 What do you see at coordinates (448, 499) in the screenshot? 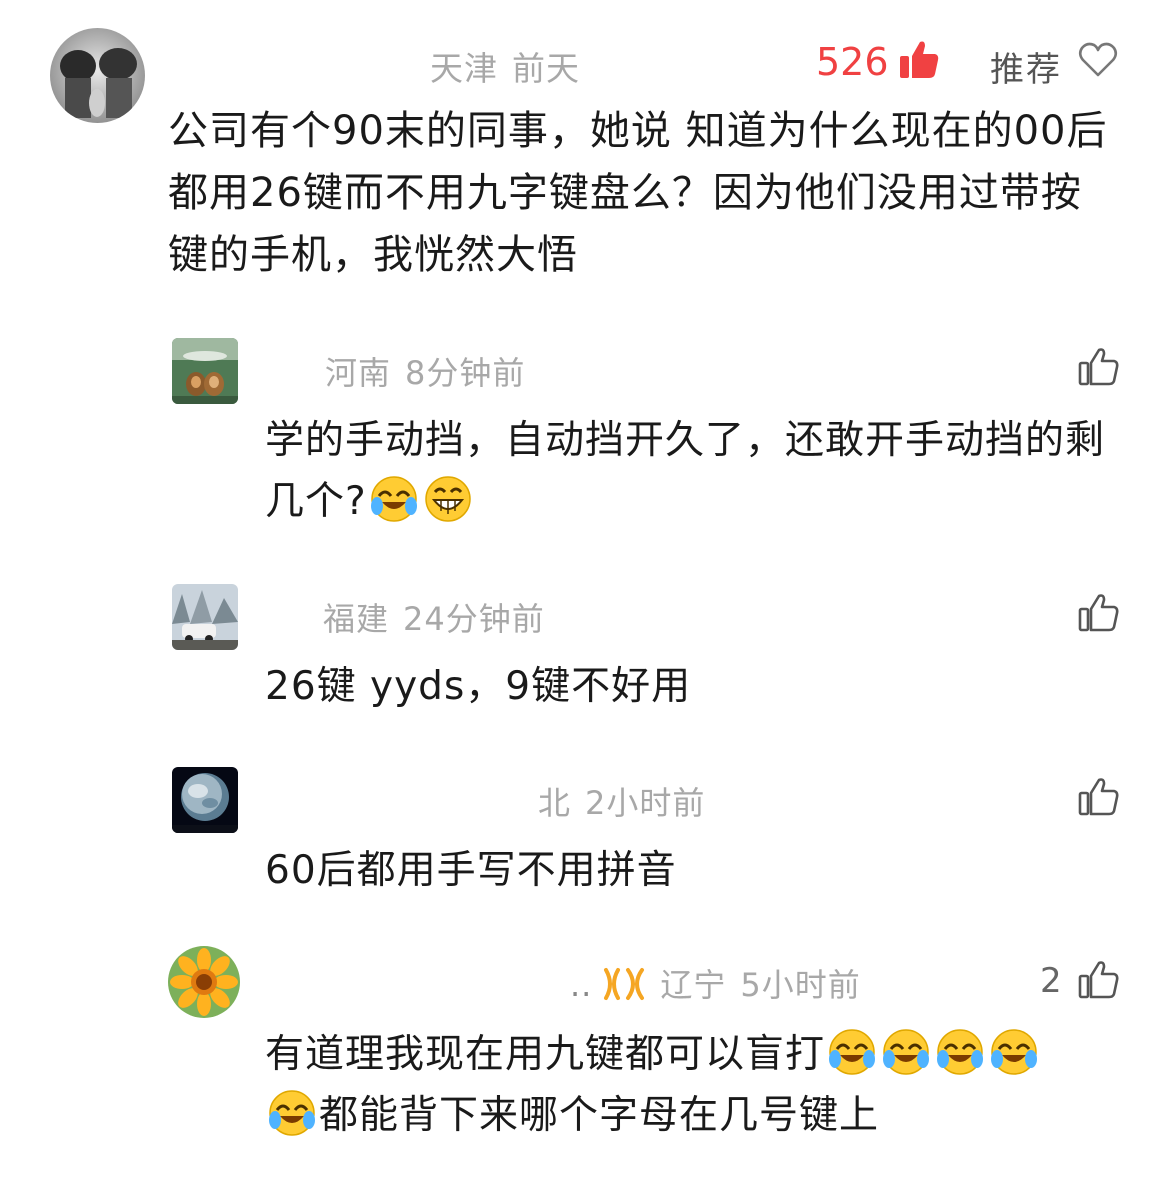
I see `grin-emoji-icon` at bounding box center [448, 499].